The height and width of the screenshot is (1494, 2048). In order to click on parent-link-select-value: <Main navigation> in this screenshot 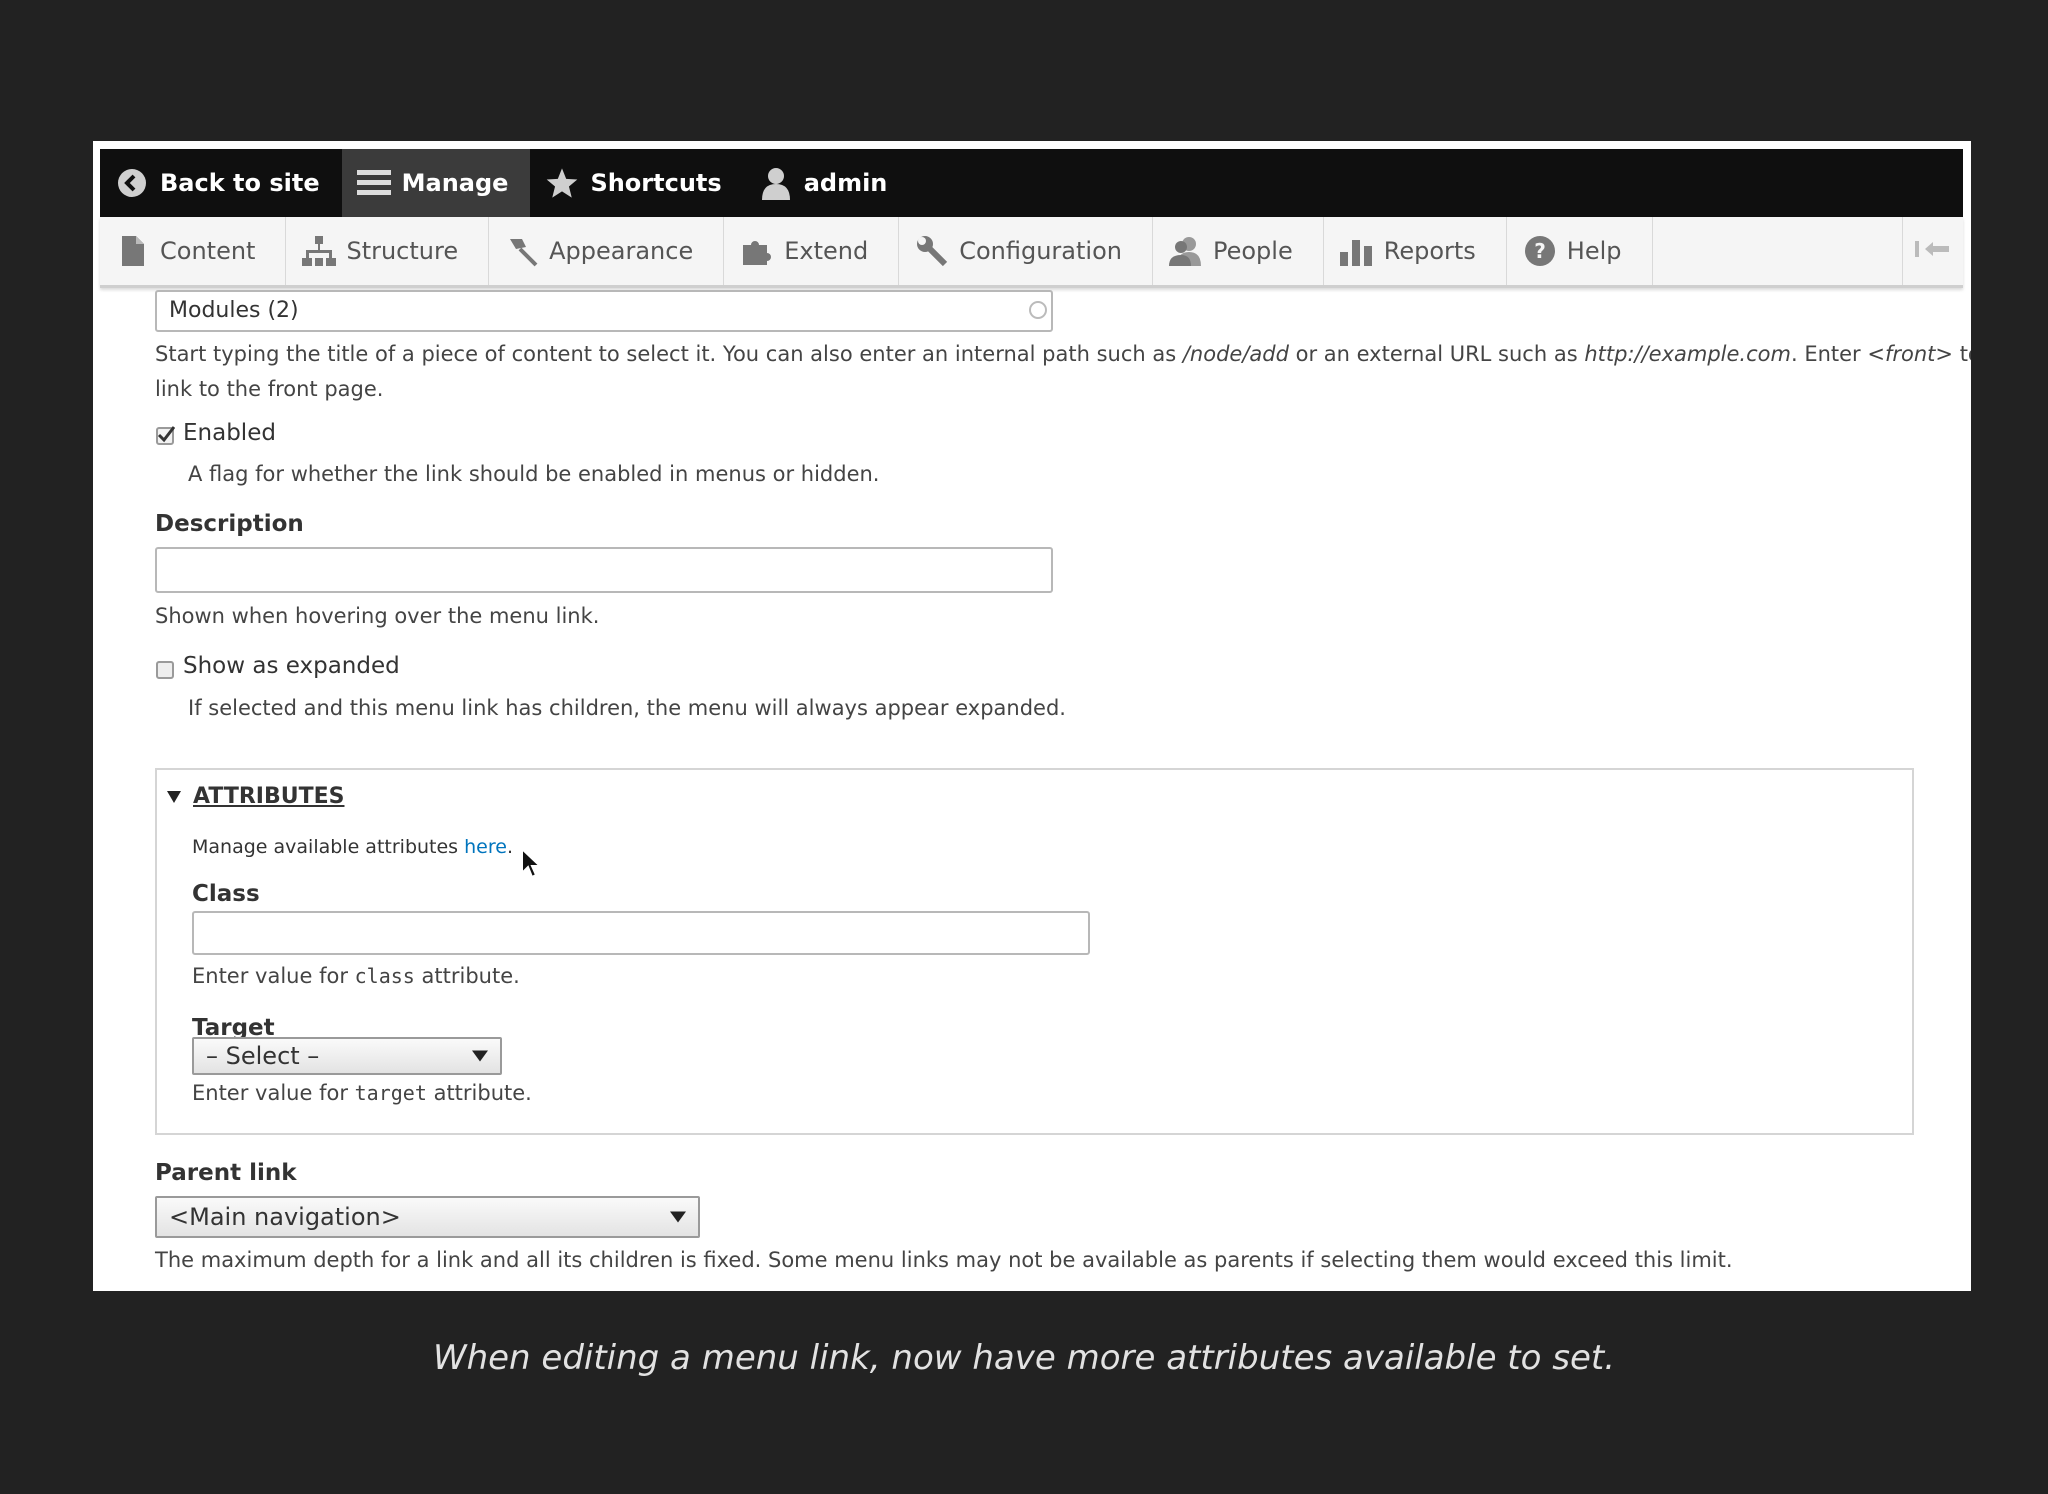, I will do `click(285, 1217)`.